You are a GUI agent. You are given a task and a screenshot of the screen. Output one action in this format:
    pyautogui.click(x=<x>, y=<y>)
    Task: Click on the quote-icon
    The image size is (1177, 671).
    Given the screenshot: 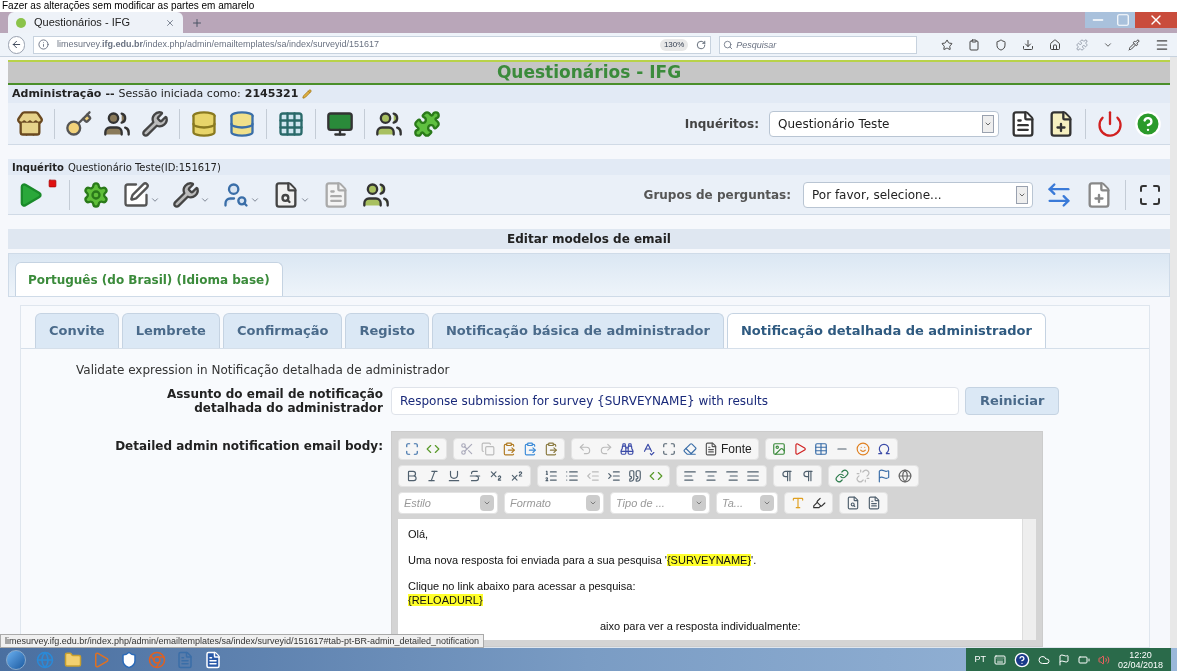 What is the action you would take?
    pyautogui.click(x=635, y=476)
    